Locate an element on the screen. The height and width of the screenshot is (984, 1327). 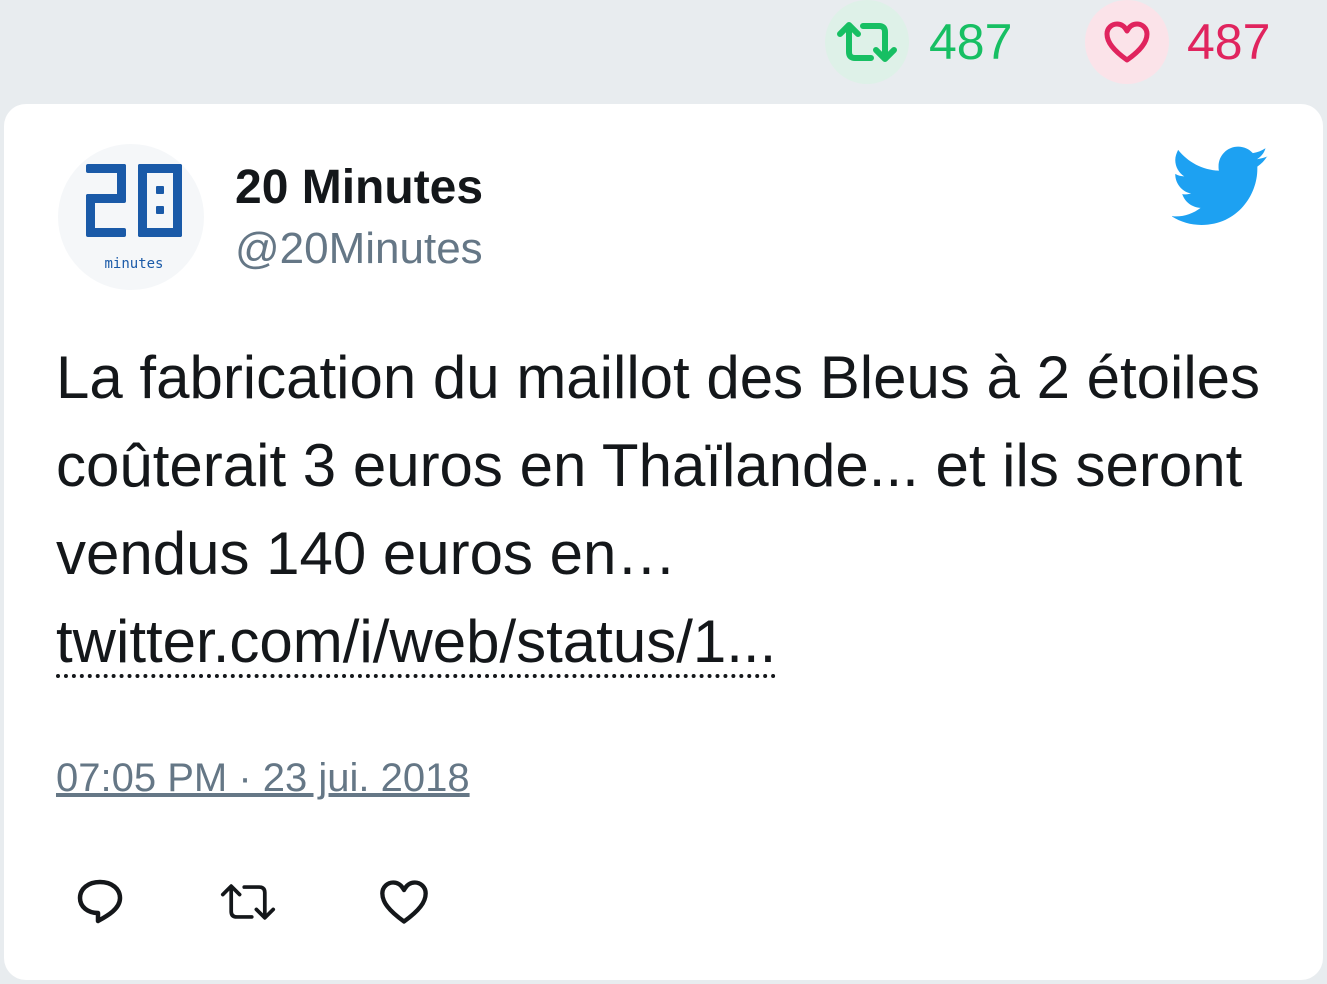
retweet-count: 487 is located at coordinates (971, 42).